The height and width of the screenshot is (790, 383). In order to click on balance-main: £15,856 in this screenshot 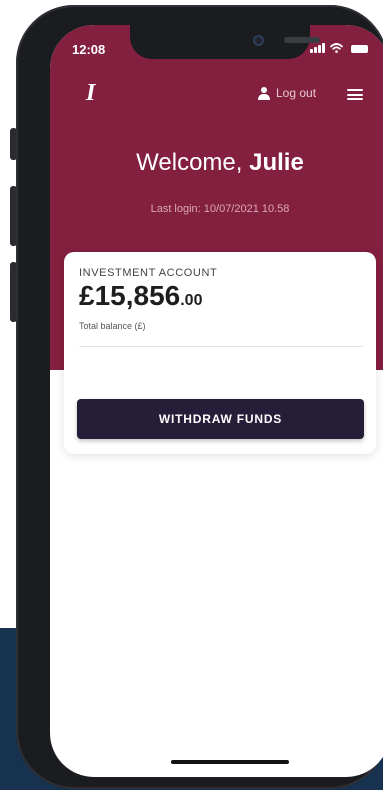, I will do `click(130, 295)`.